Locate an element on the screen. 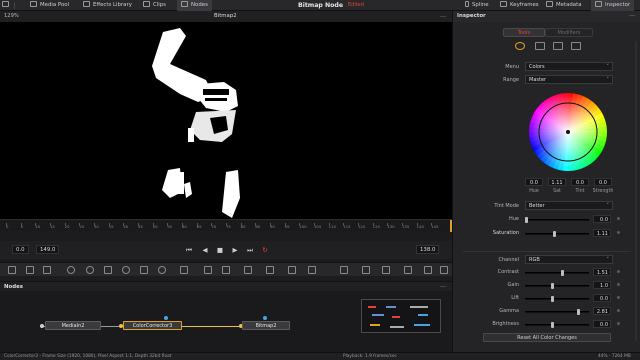 This screenshot has height=360, width=640. background-tool-icon is located at coordinates (12, 270).